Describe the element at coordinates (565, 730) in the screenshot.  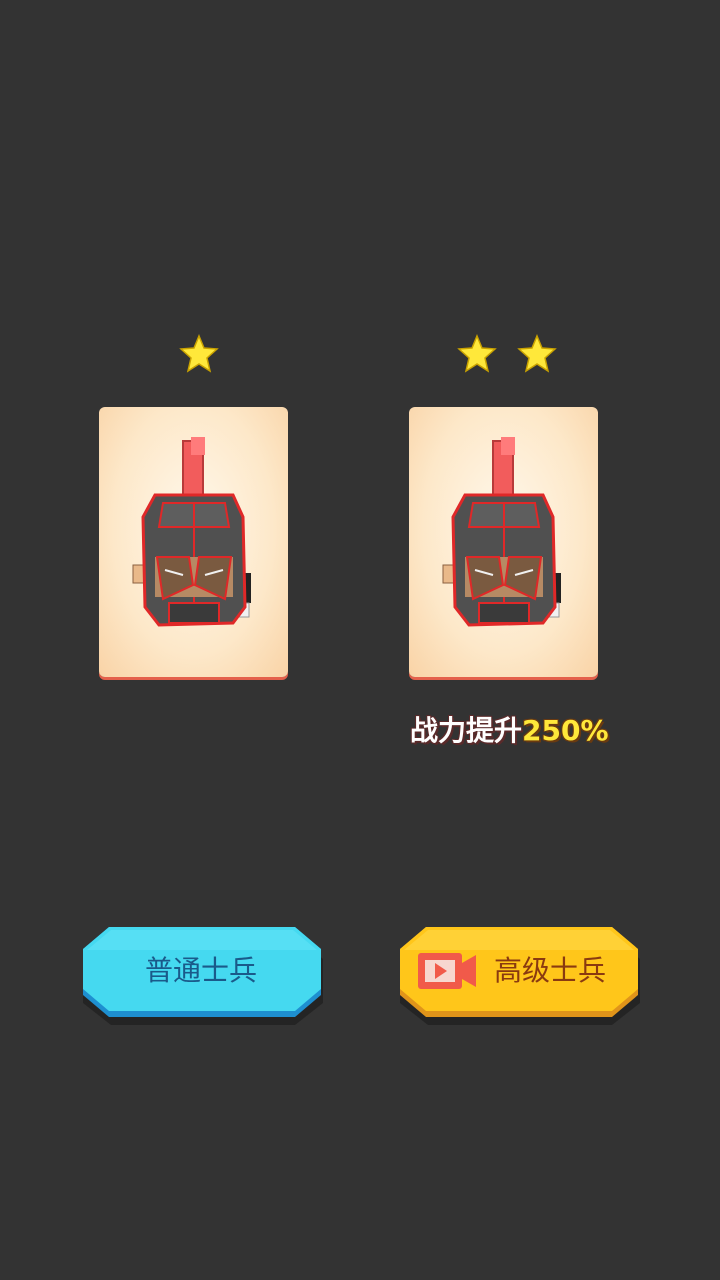
I see `power-boost-value: 250%` at that location.